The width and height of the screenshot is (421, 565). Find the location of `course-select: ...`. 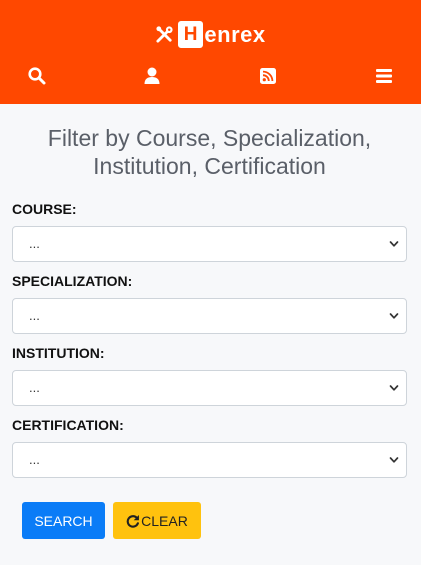

course-select: ... is located at coordinates (209, 244).